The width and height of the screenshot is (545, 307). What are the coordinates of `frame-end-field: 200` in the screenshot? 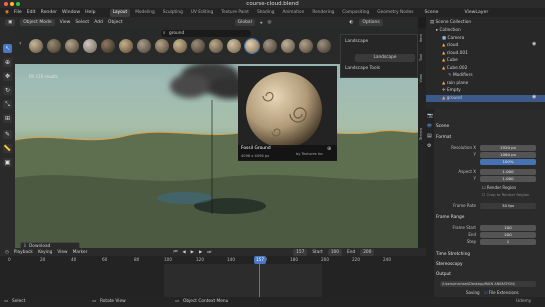 It's located at (508, 235).